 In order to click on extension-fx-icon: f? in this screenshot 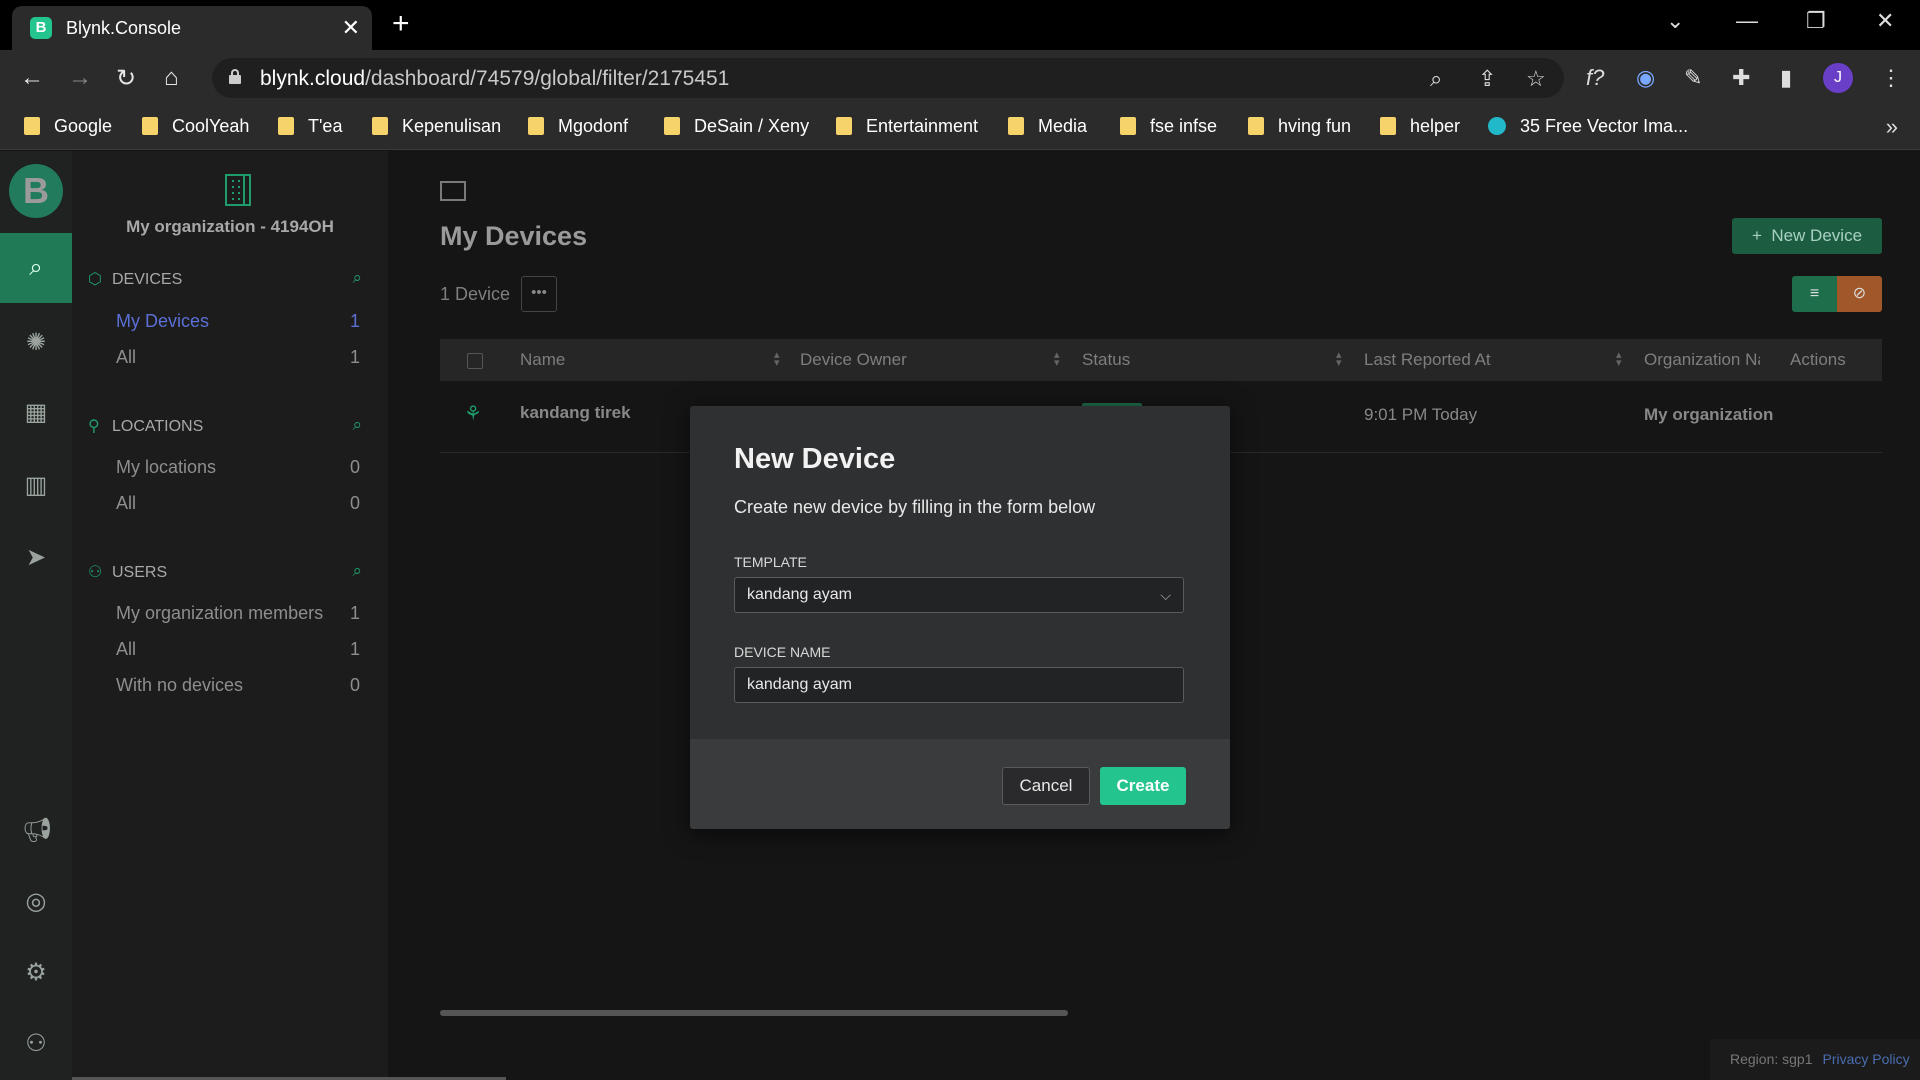, I will do `click(1595, 78)`.